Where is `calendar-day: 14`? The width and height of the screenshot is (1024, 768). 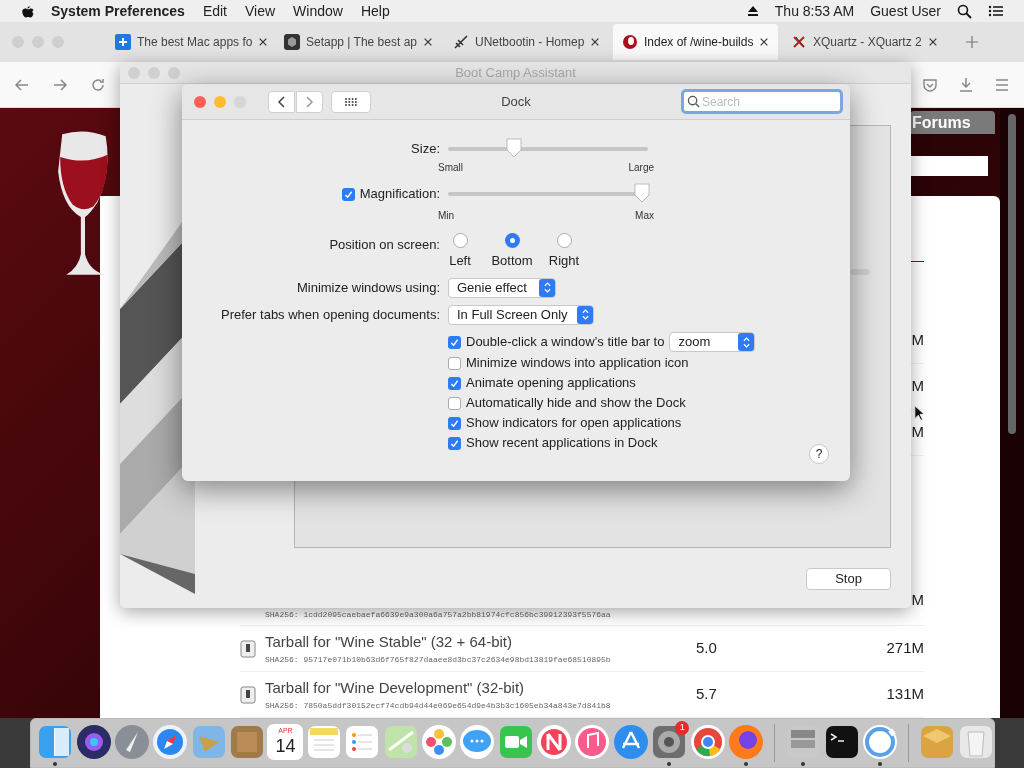
calendar-day: 14 is located at coordinates (285, 746).